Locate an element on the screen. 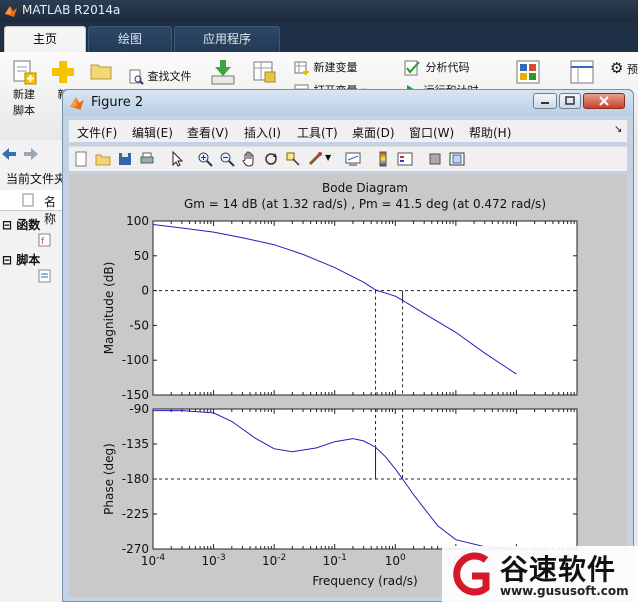  menu-window: 窗口(W) is located at coordinates (431, 132).